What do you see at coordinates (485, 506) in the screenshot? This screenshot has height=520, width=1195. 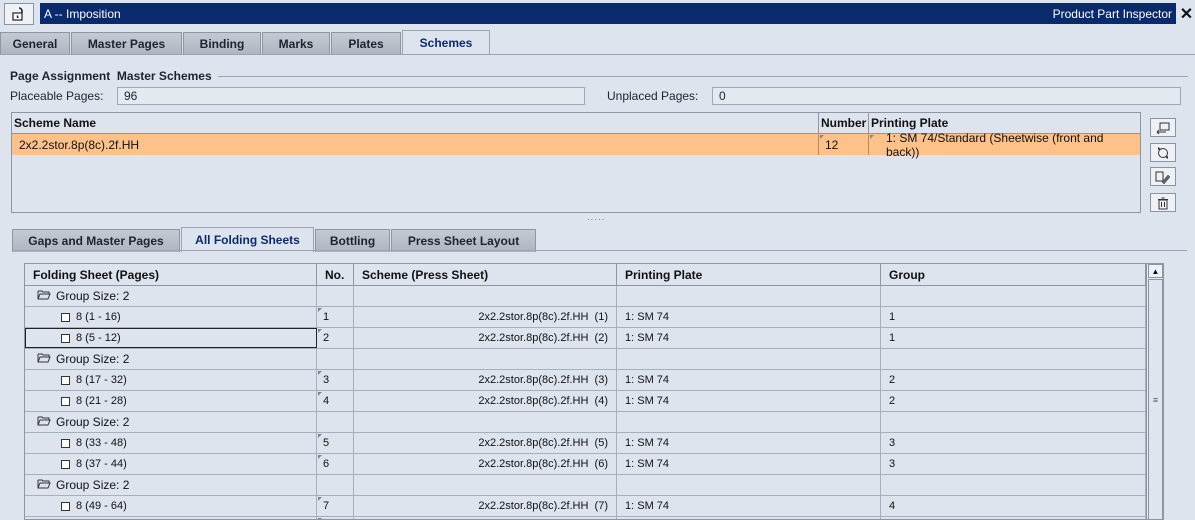 I see `cell-scheme: 2x2.2stor.8p(8c).2f.HH (7)` at bounding box center [485, 506].